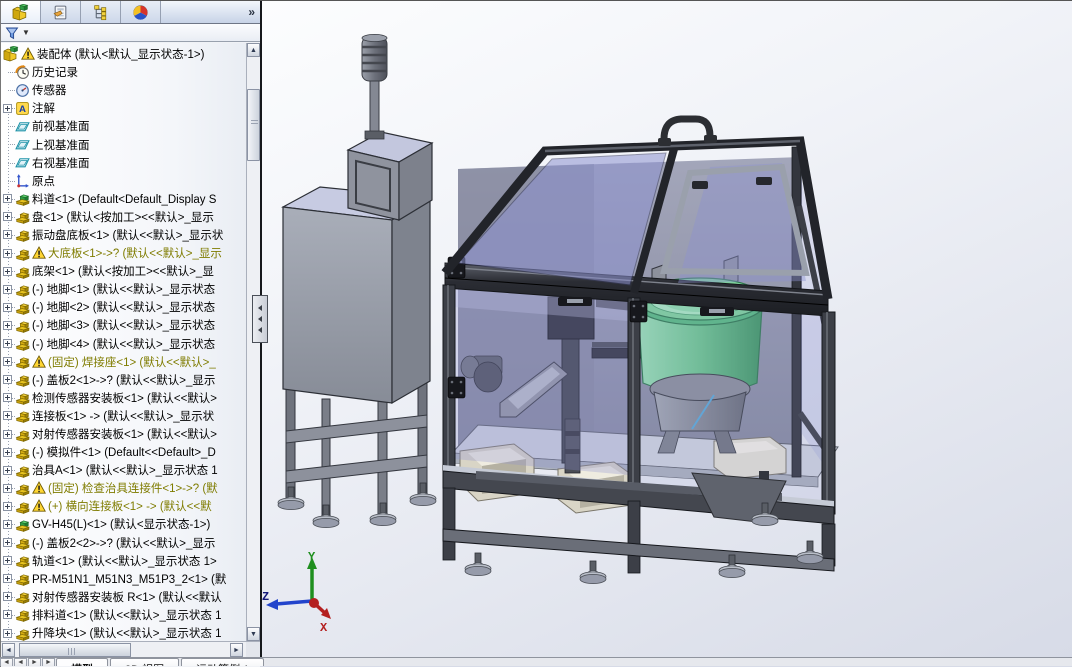  I want to click on tree-item: 前视基准面, so click(124, 126).